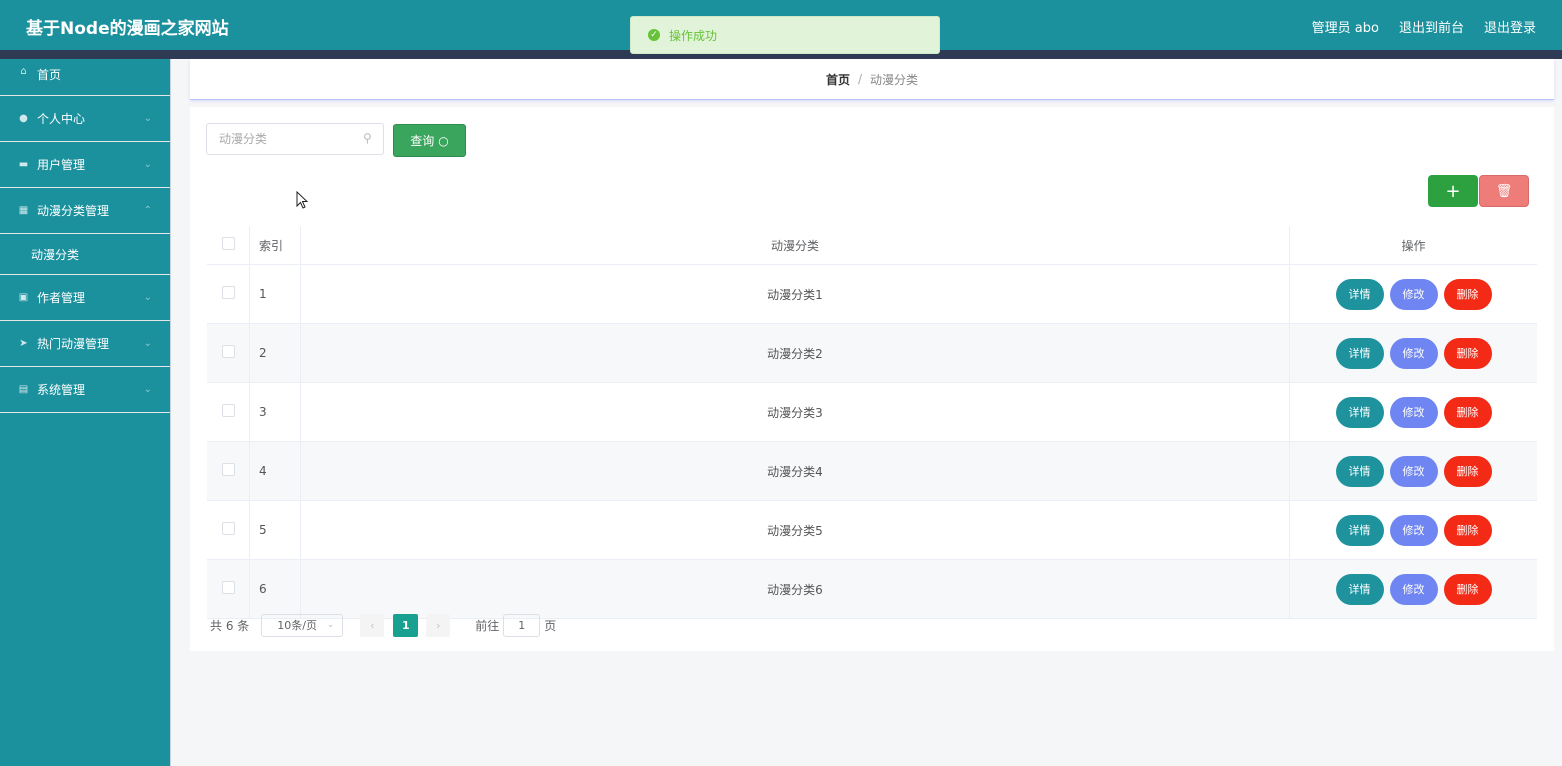 The width and height of the screenshot is (1562, 766). I want to click on sidebar-item-personal-center: ● 个人中心 ⌄, so click(85, 119).